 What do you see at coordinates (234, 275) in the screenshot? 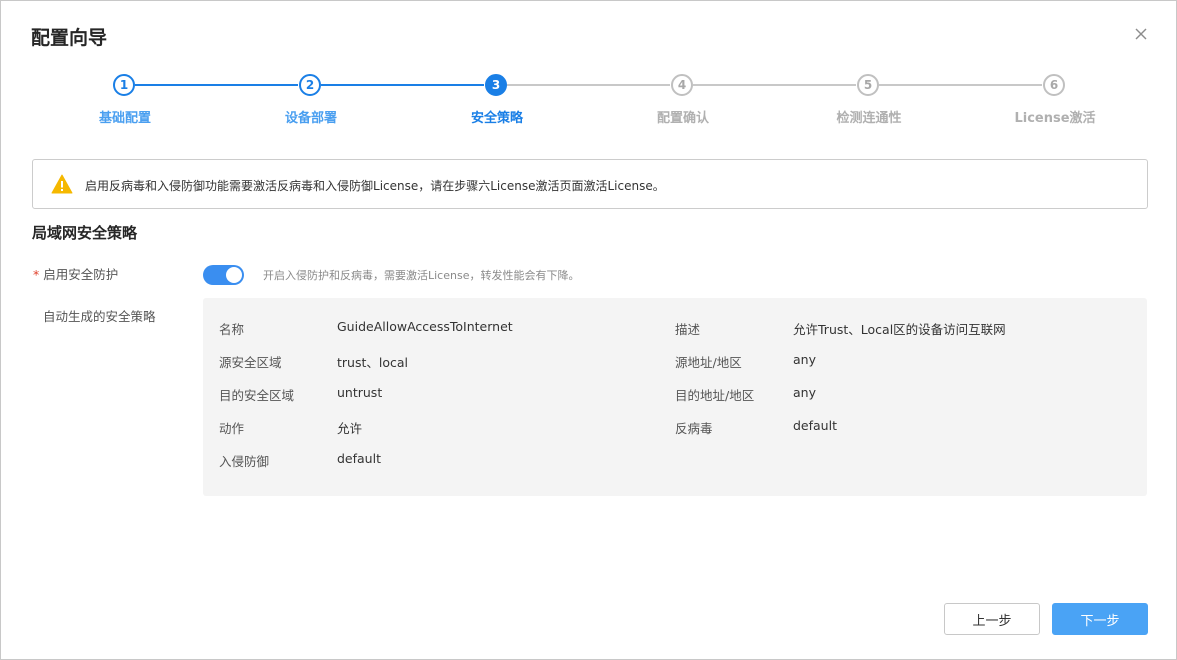
I see `toggle-knob` at bounding box center [234, 275].